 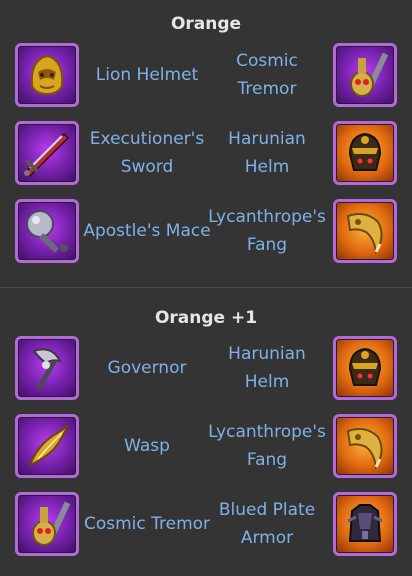 What do you see at coordinates (206, 318) in the screenshot?
I see `section-title: Orange +1` at bounding box center [206, 318].